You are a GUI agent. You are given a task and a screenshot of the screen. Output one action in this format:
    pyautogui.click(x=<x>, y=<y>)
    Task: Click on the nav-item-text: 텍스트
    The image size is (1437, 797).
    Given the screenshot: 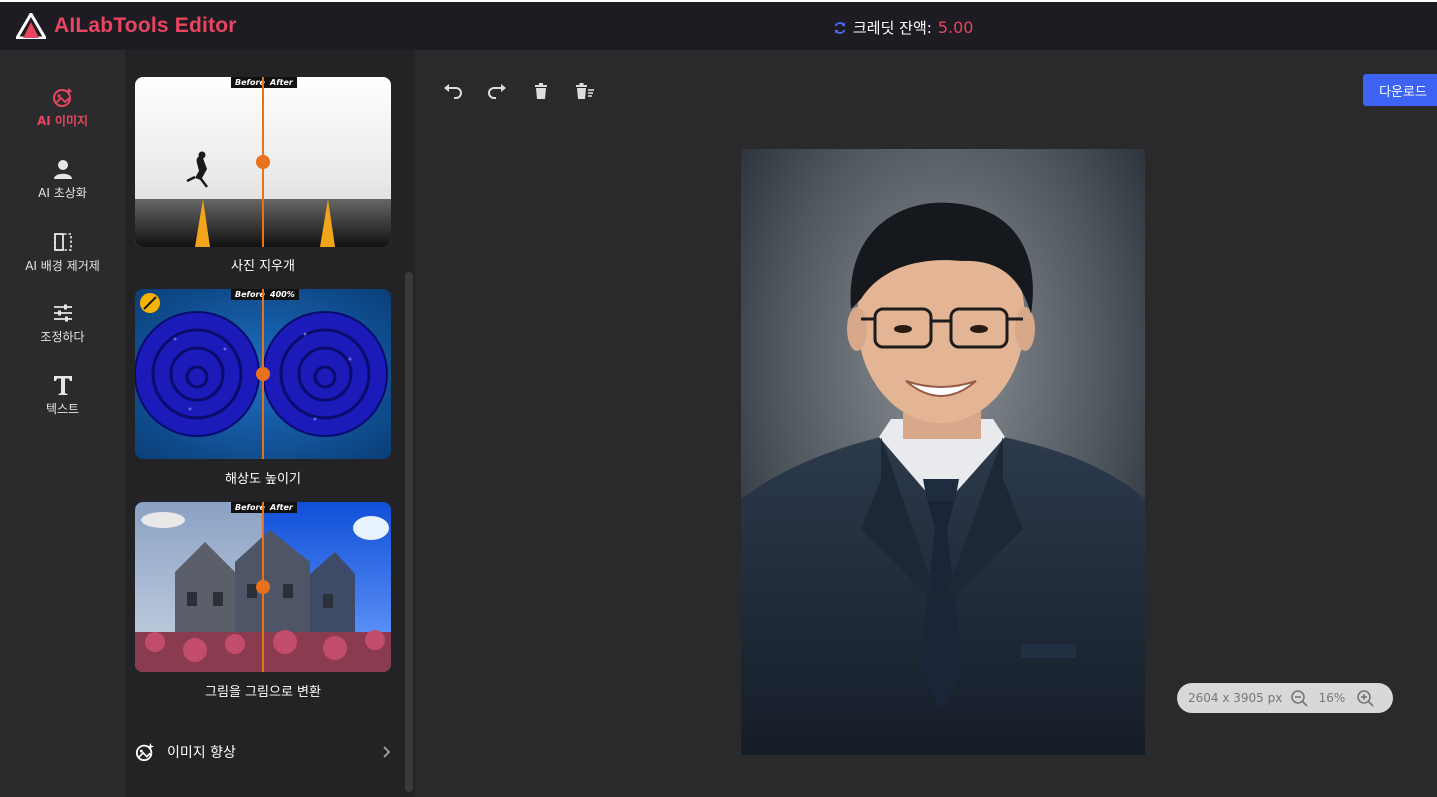 What is the action you would take?
    pyautogui.click(x=62, y=395)
    